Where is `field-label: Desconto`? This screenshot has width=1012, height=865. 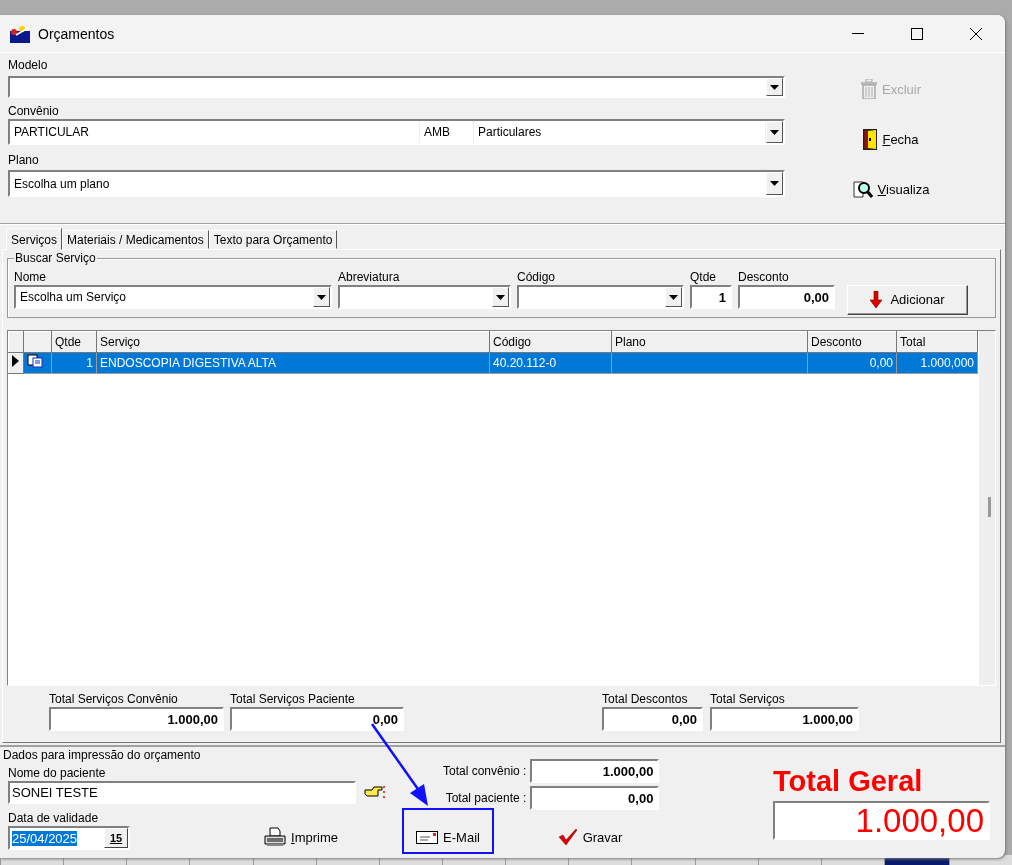
field-label: Desconto is located at coordinates (764, 277).